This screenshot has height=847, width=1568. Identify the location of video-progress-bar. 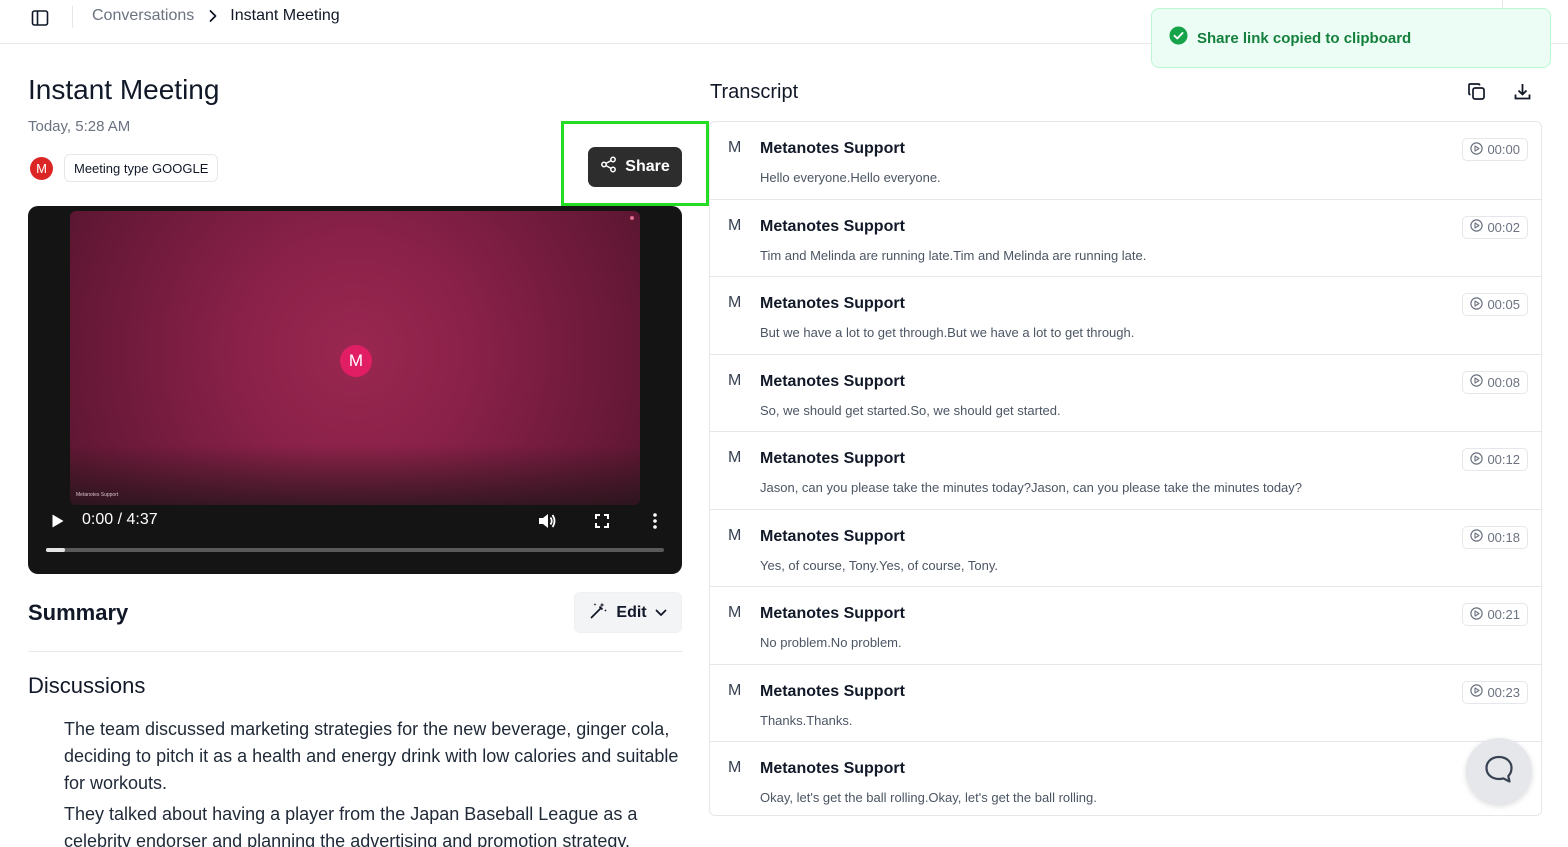
(355, 550).